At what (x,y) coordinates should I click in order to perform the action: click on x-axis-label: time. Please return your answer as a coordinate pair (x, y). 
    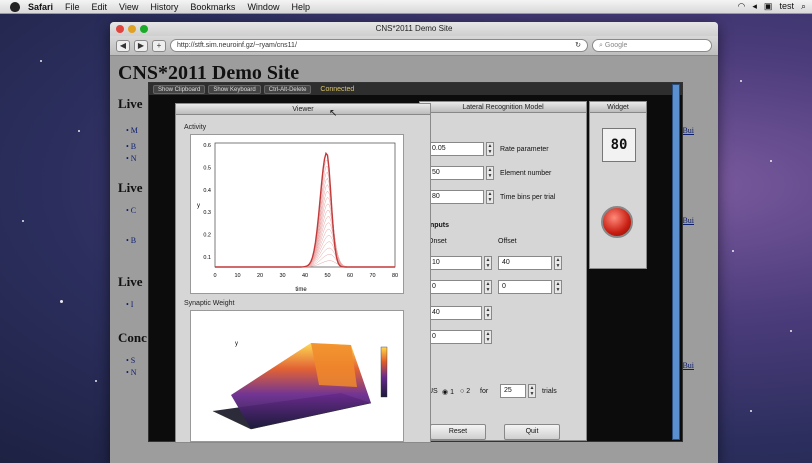
    Looking at the image, I should click on (301, 290).